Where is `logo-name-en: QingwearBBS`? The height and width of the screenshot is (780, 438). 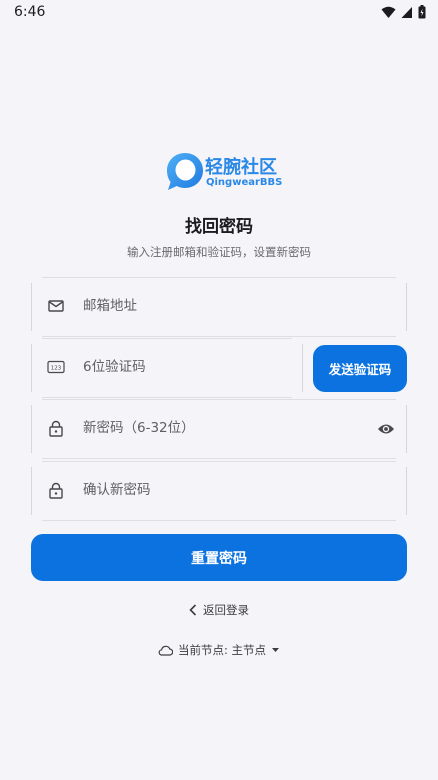 logo-name-en: QingwearBBS is located at coordinates (244, 182).